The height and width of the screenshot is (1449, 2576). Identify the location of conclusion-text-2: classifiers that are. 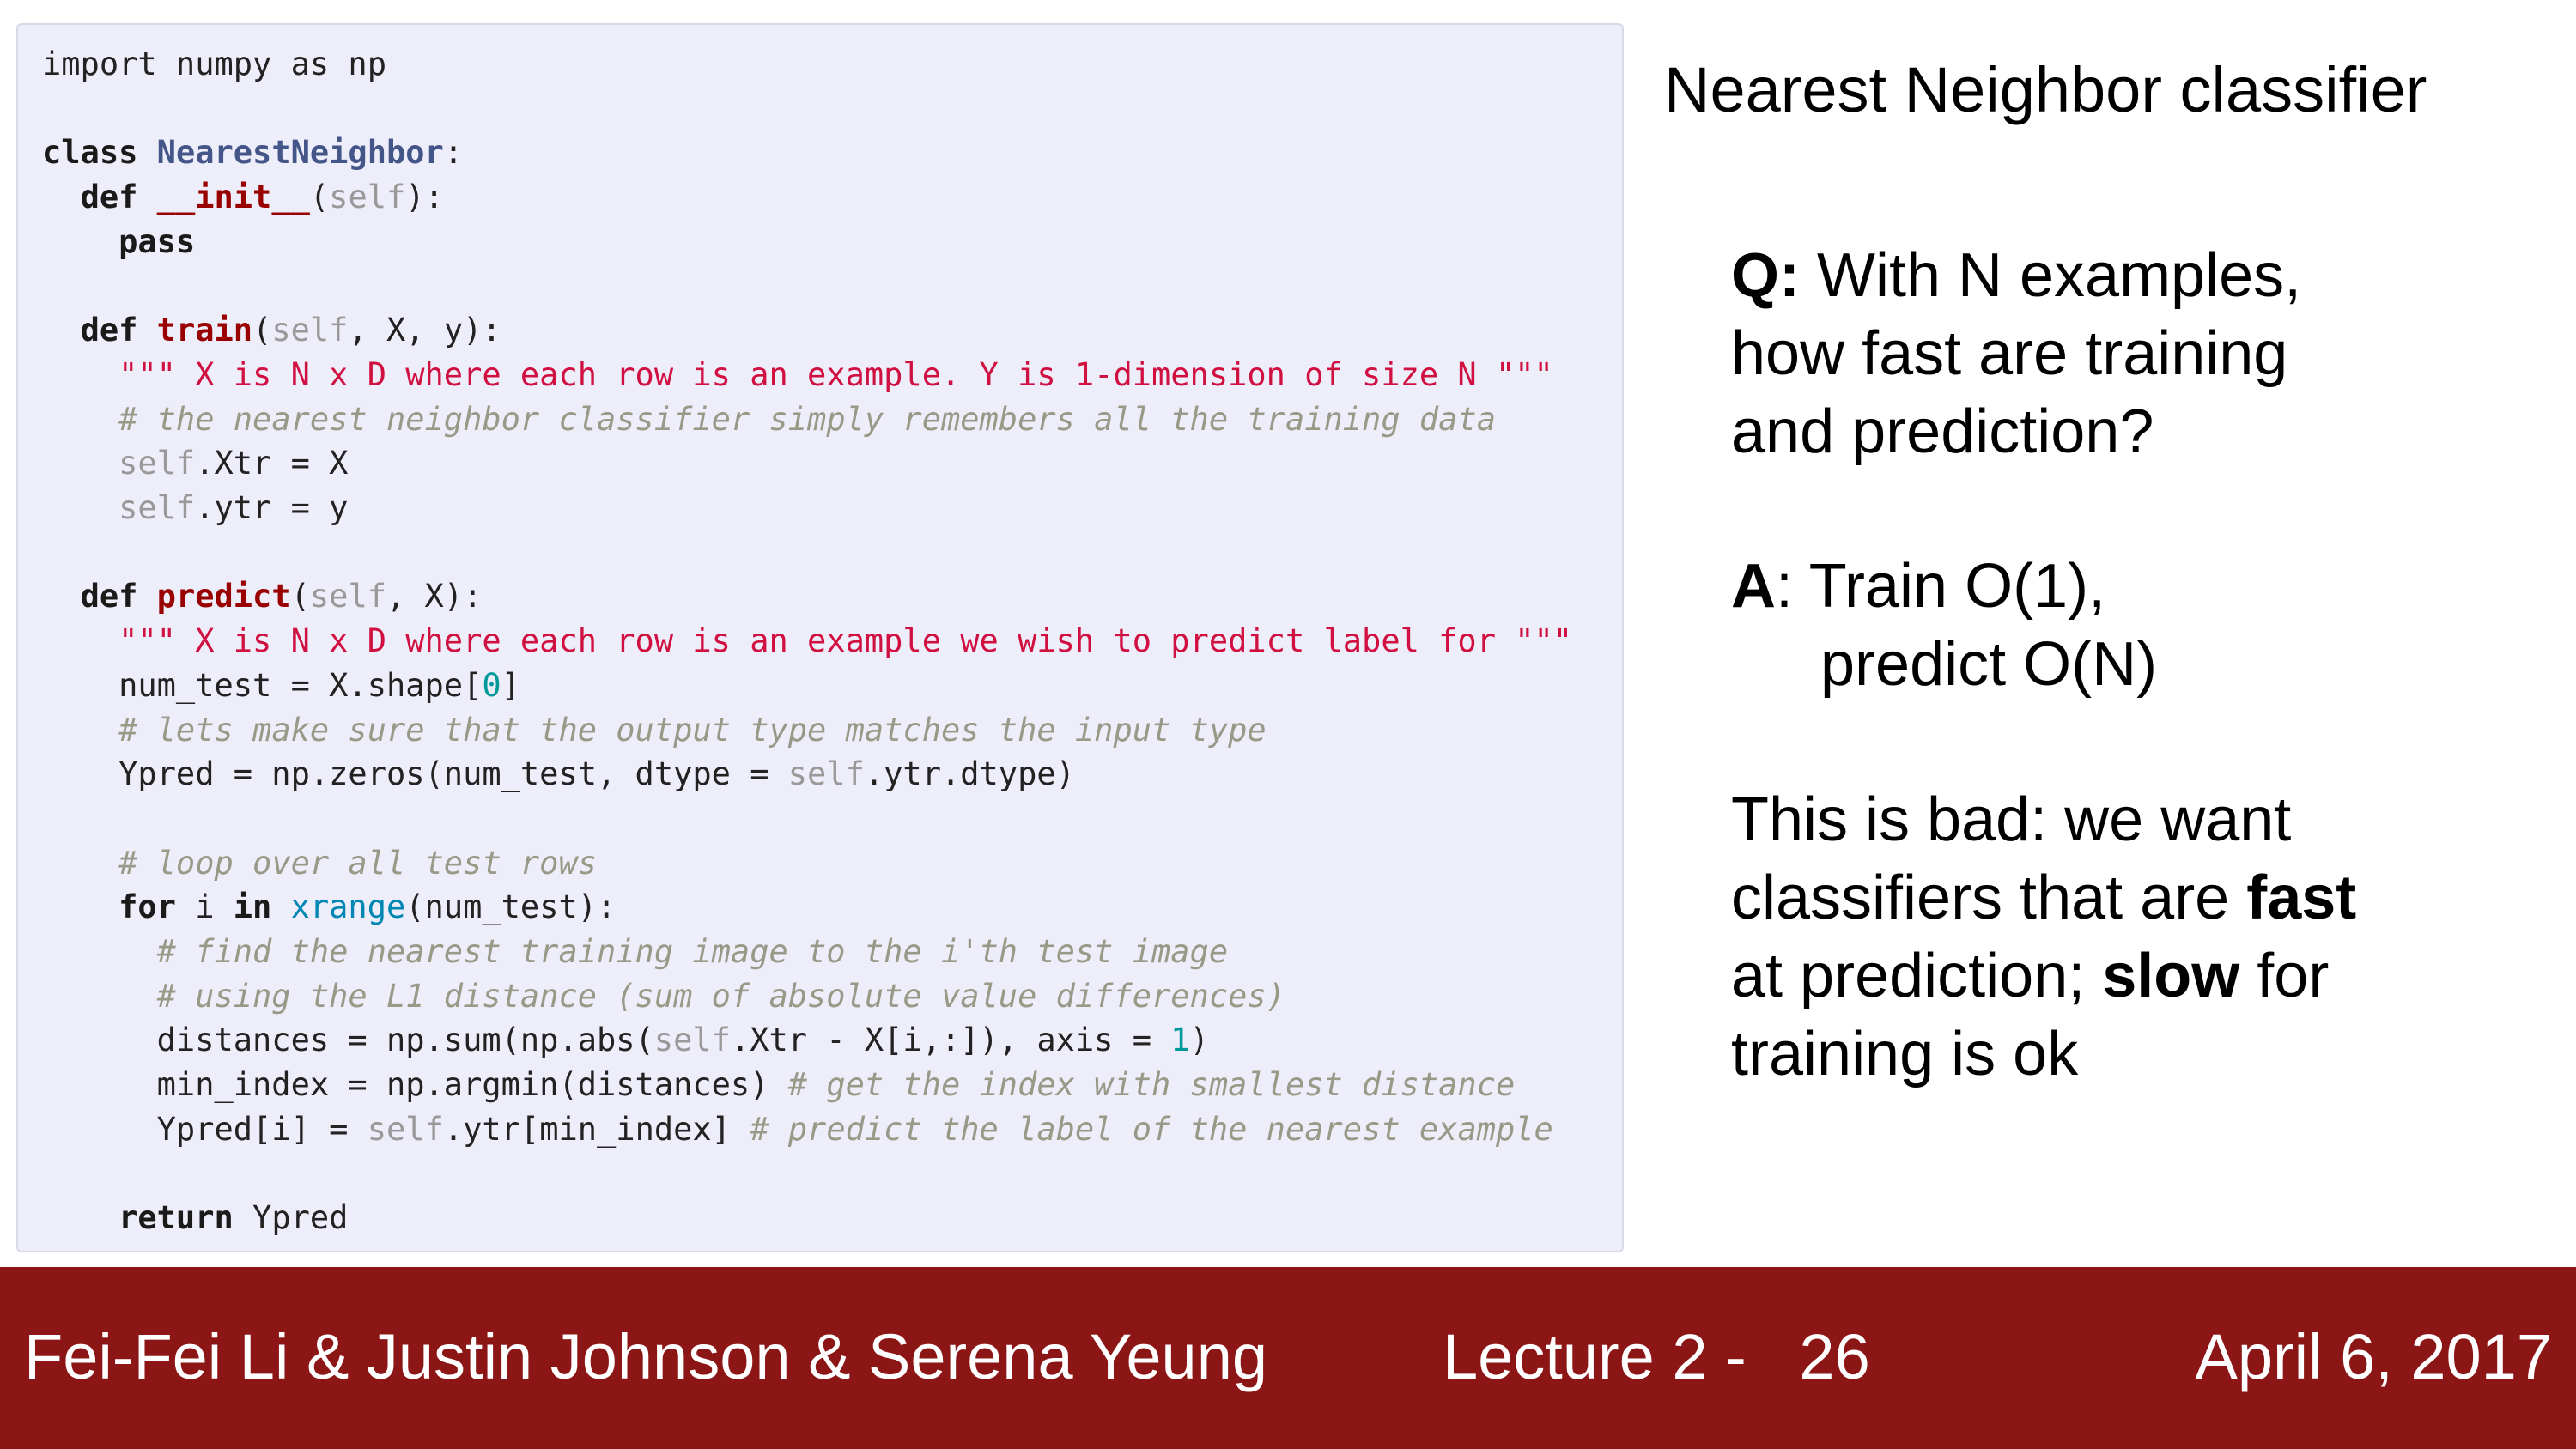
(1989, 898).